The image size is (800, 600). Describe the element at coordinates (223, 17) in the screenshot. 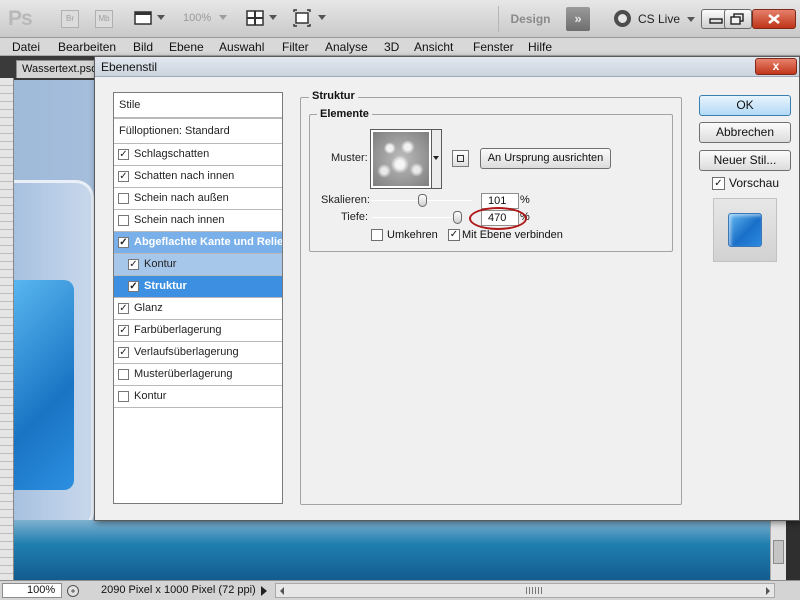

I see `zoom-caret-icon` at that location.